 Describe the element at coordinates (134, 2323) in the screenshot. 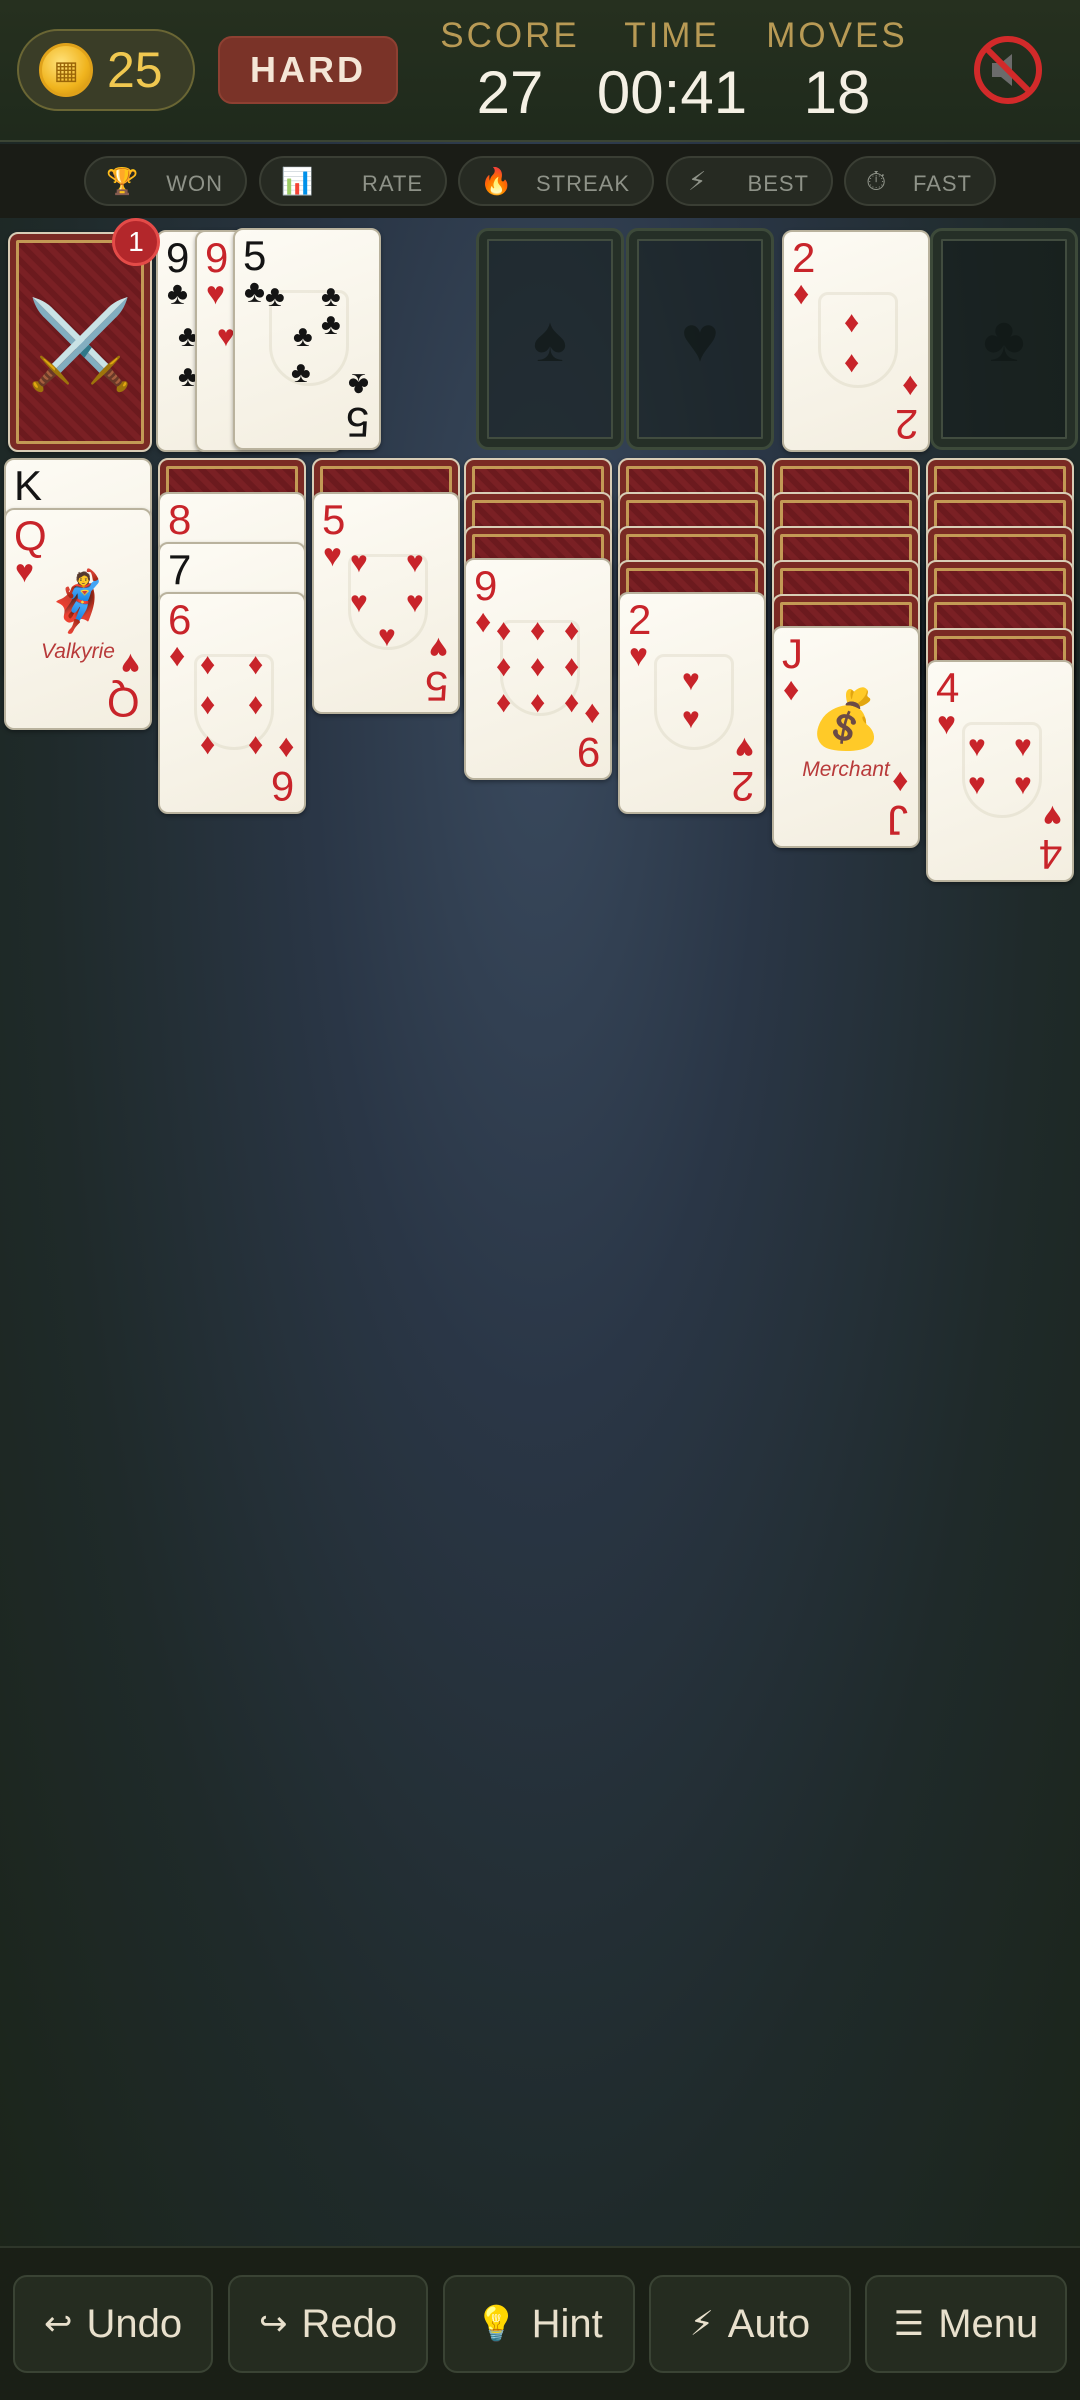

I see `undo-label: Undo` at that location.